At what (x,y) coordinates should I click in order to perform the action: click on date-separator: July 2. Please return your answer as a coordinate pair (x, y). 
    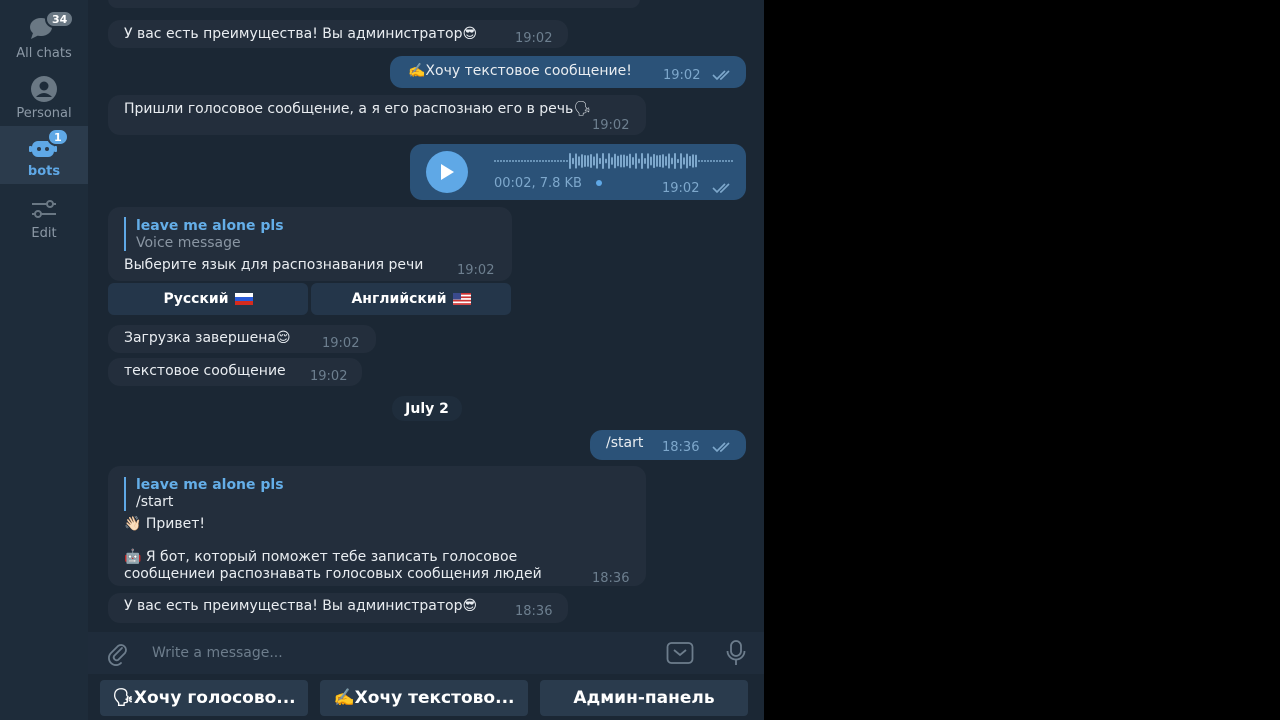
    Looking at the image, I should click on (427, 408).